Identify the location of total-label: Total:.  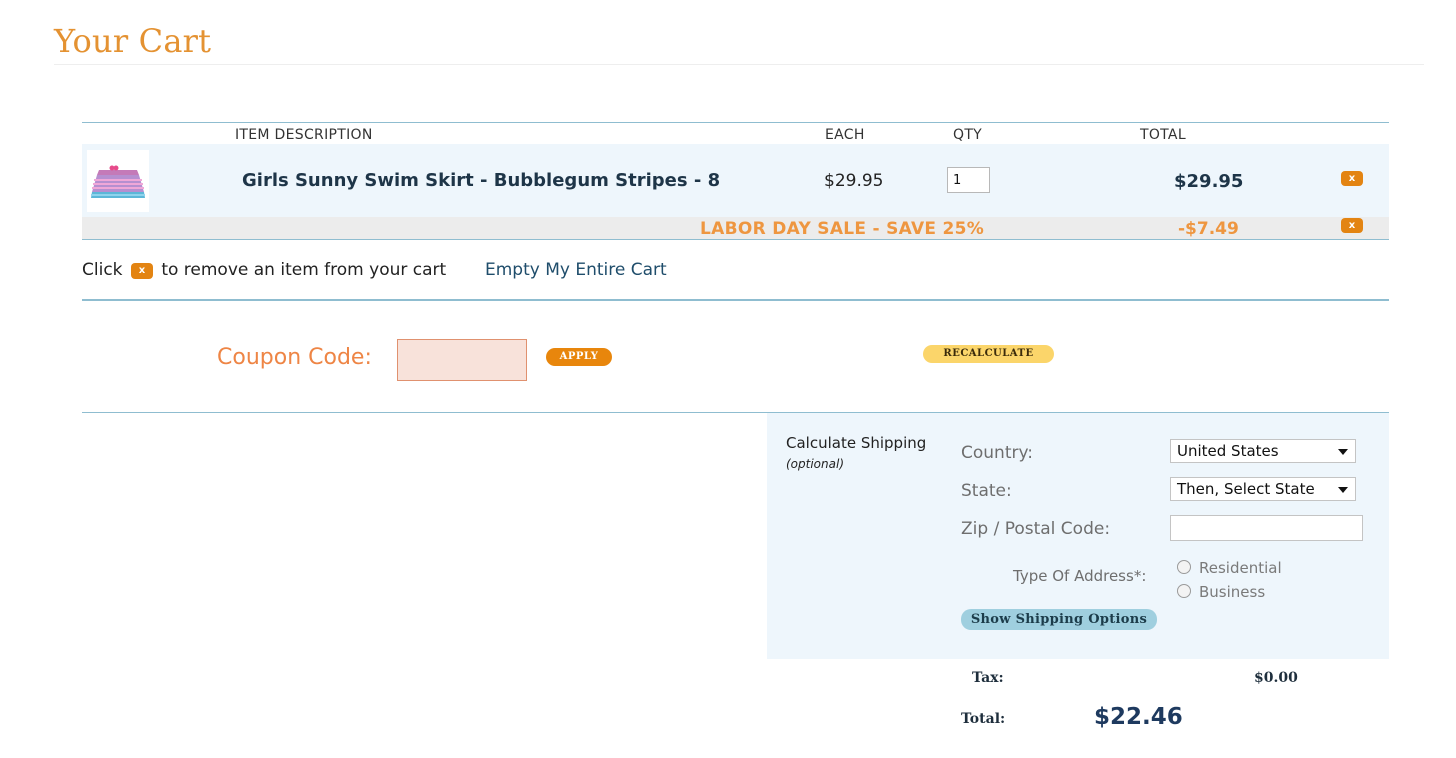
(983, 719).